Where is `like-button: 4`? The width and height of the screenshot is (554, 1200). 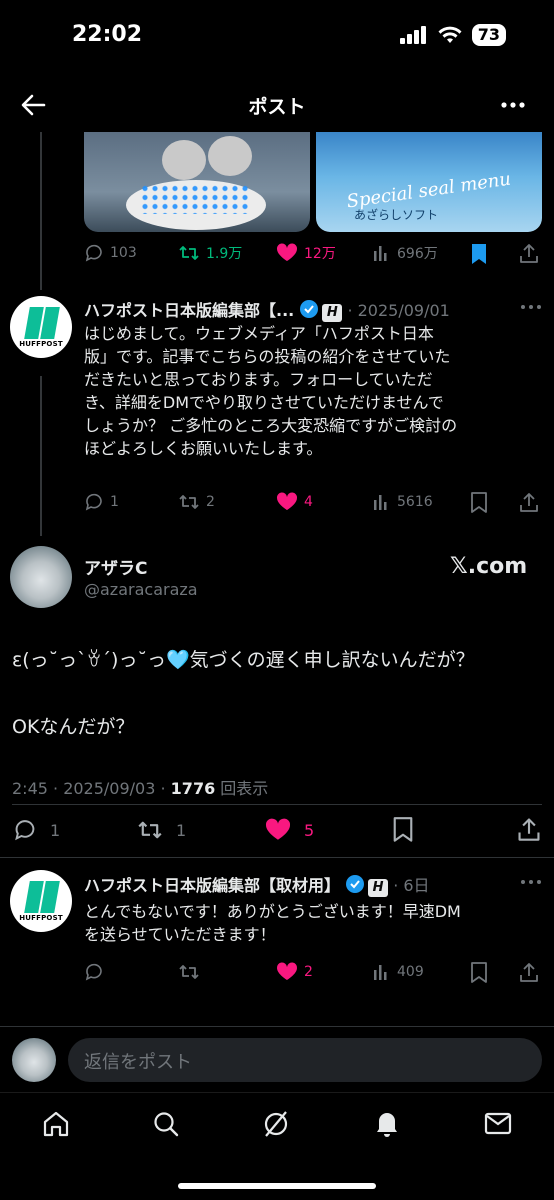
like-button: 4 is located at coordinates (294, 502).